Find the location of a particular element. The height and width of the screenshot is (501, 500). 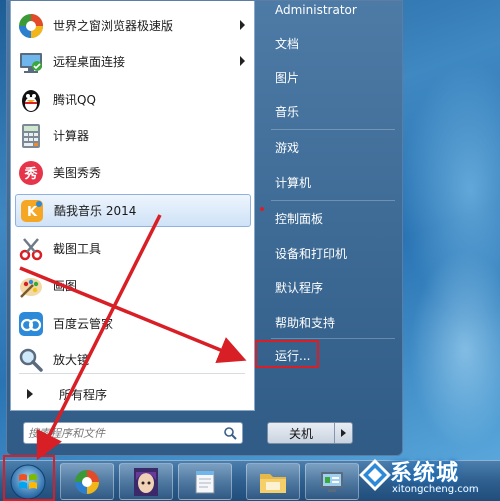

search-box is located at coordinates (133, 433).